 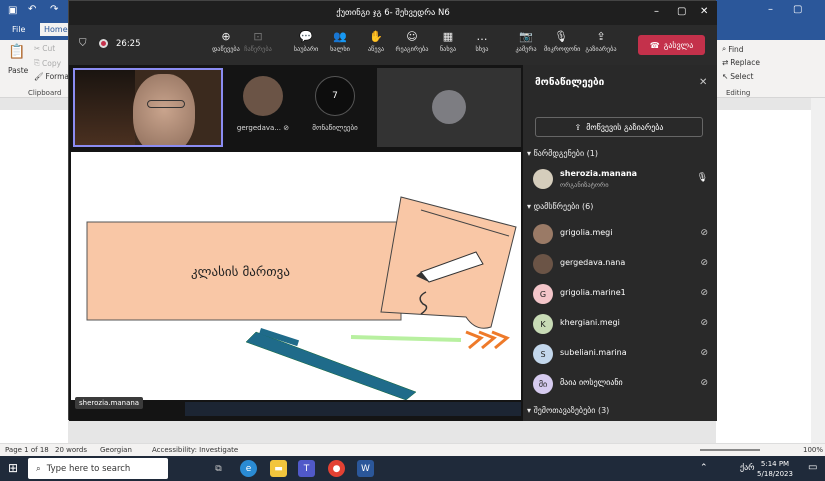 I want to click on share-invite-label: მოწვევის გაზიარება, so click(x=625, y=127).